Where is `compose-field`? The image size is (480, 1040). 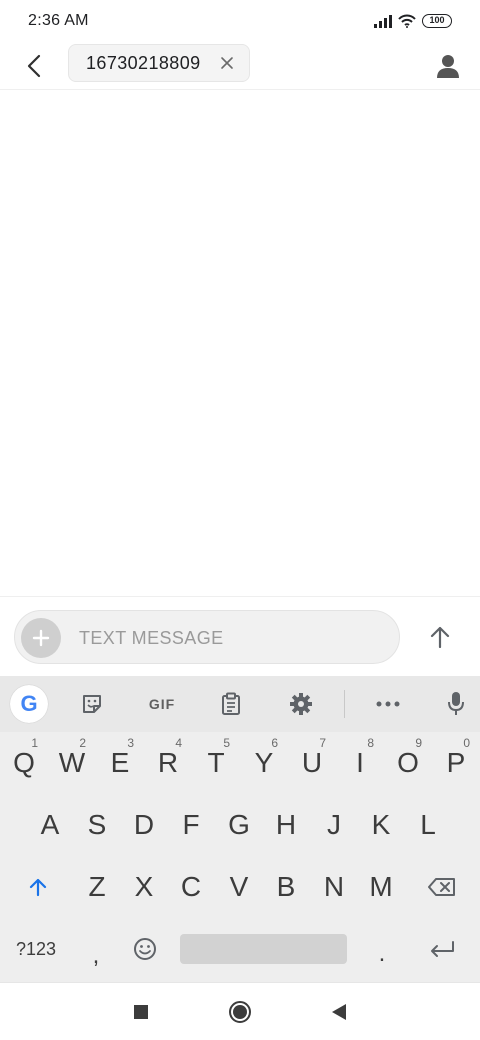
compose-field is located at coordinates (207, 637).